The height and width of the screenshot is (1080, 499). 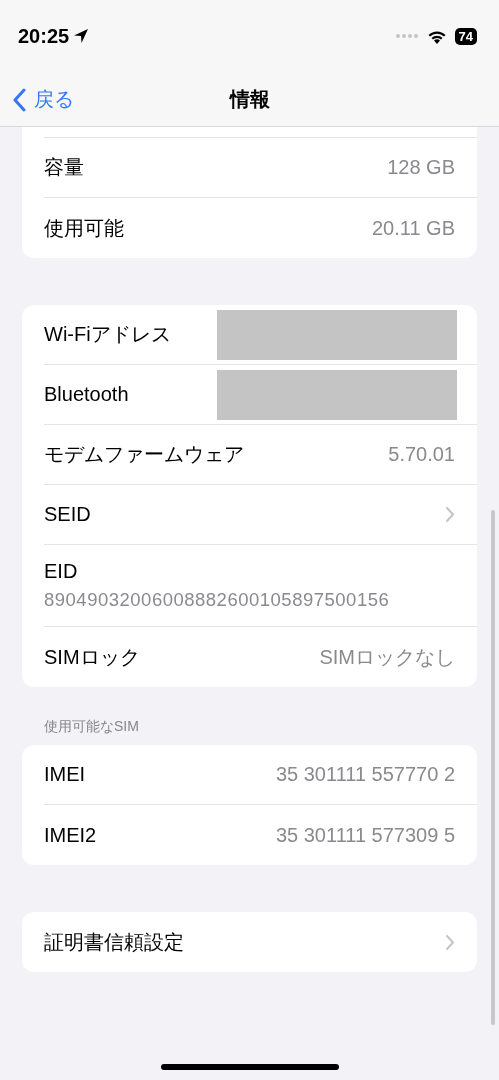 I want to click on page-title: 情報, so click(x=249, y=99).